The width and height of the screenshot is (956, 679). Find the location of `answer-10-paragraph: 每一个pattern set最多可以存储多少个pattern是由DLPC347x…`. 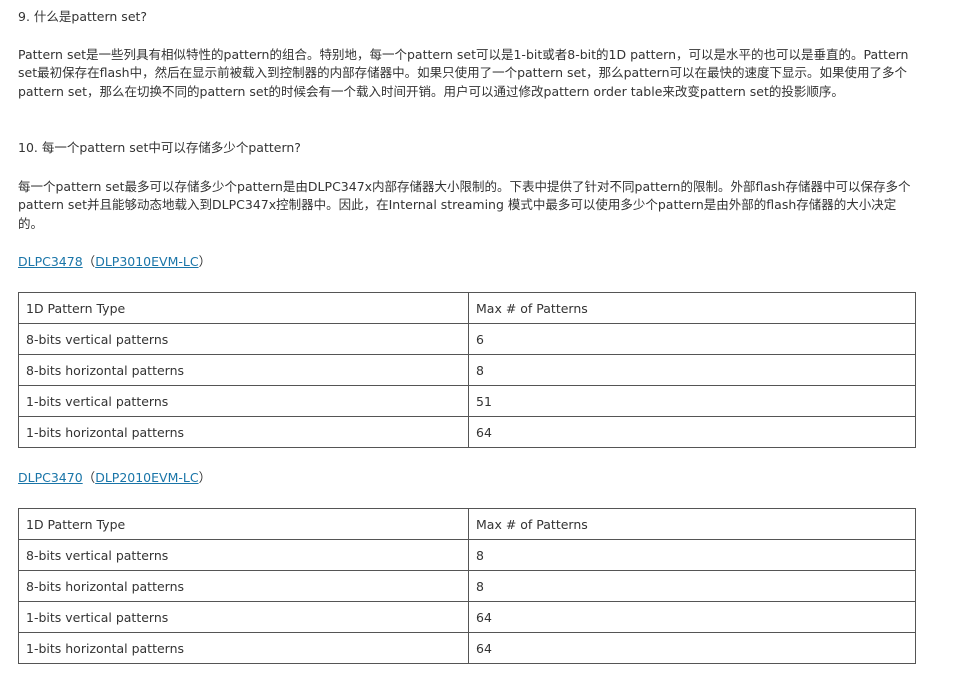

answer-10-paragraph: 每一个pattern set最多可以存储多少个pattern是由DLPC347x… is located at coordinates (464, 205).